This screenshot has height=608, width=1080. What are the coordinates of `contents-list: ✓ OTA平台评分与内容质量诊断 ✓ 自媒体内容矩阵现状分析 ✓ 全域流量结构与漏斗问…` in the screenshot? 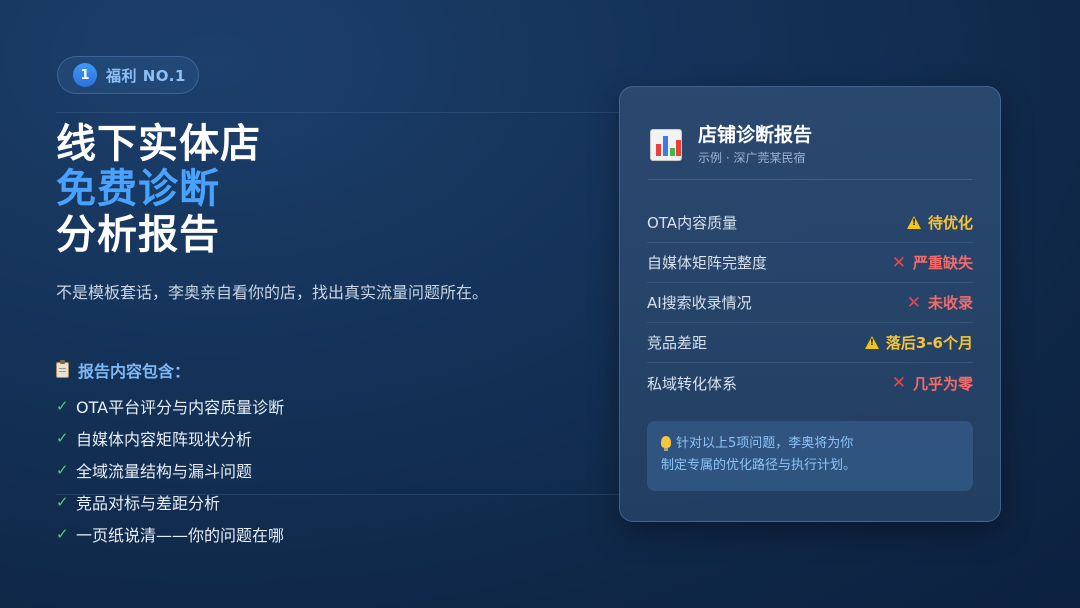 It's located at (170, 470).